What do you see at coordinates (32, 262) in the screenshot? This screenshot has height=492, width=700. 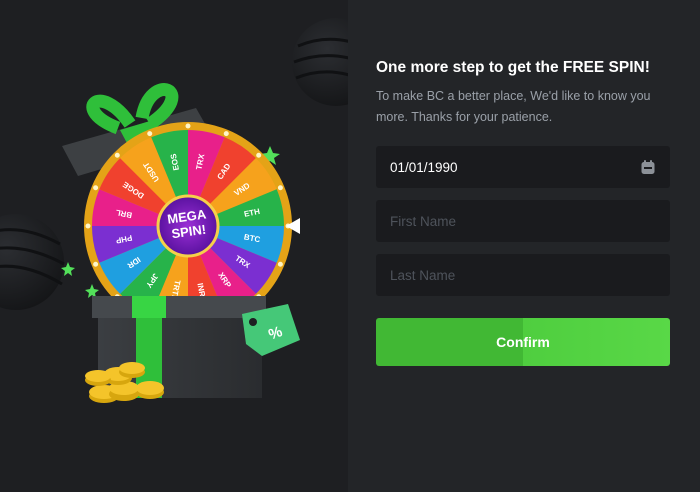 I see `decor-sphere-left` at bounding box center [32, 262].